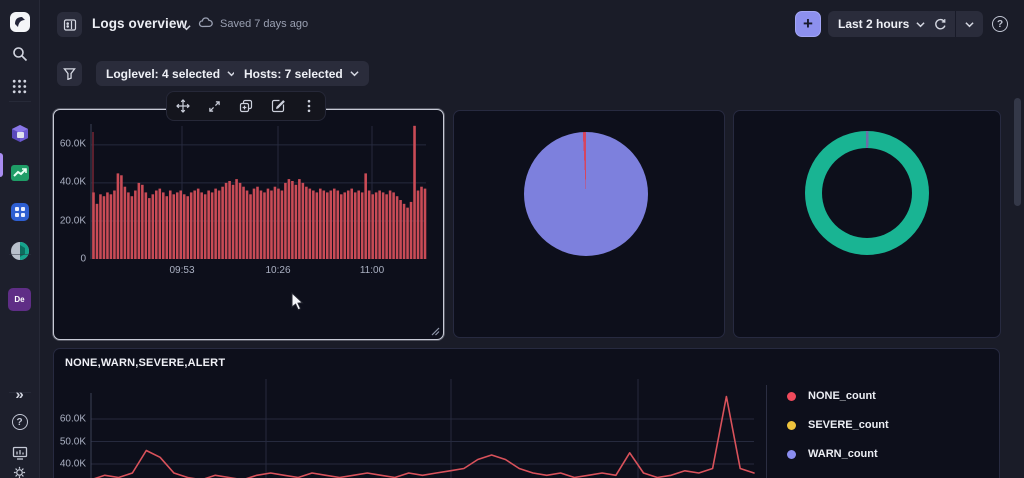 This screenshot has width=1024, height=478. What do you see at coordinates (20, 472) in the screenshot?
I see `settings-gear-icon` at bounding box center [20, 472].